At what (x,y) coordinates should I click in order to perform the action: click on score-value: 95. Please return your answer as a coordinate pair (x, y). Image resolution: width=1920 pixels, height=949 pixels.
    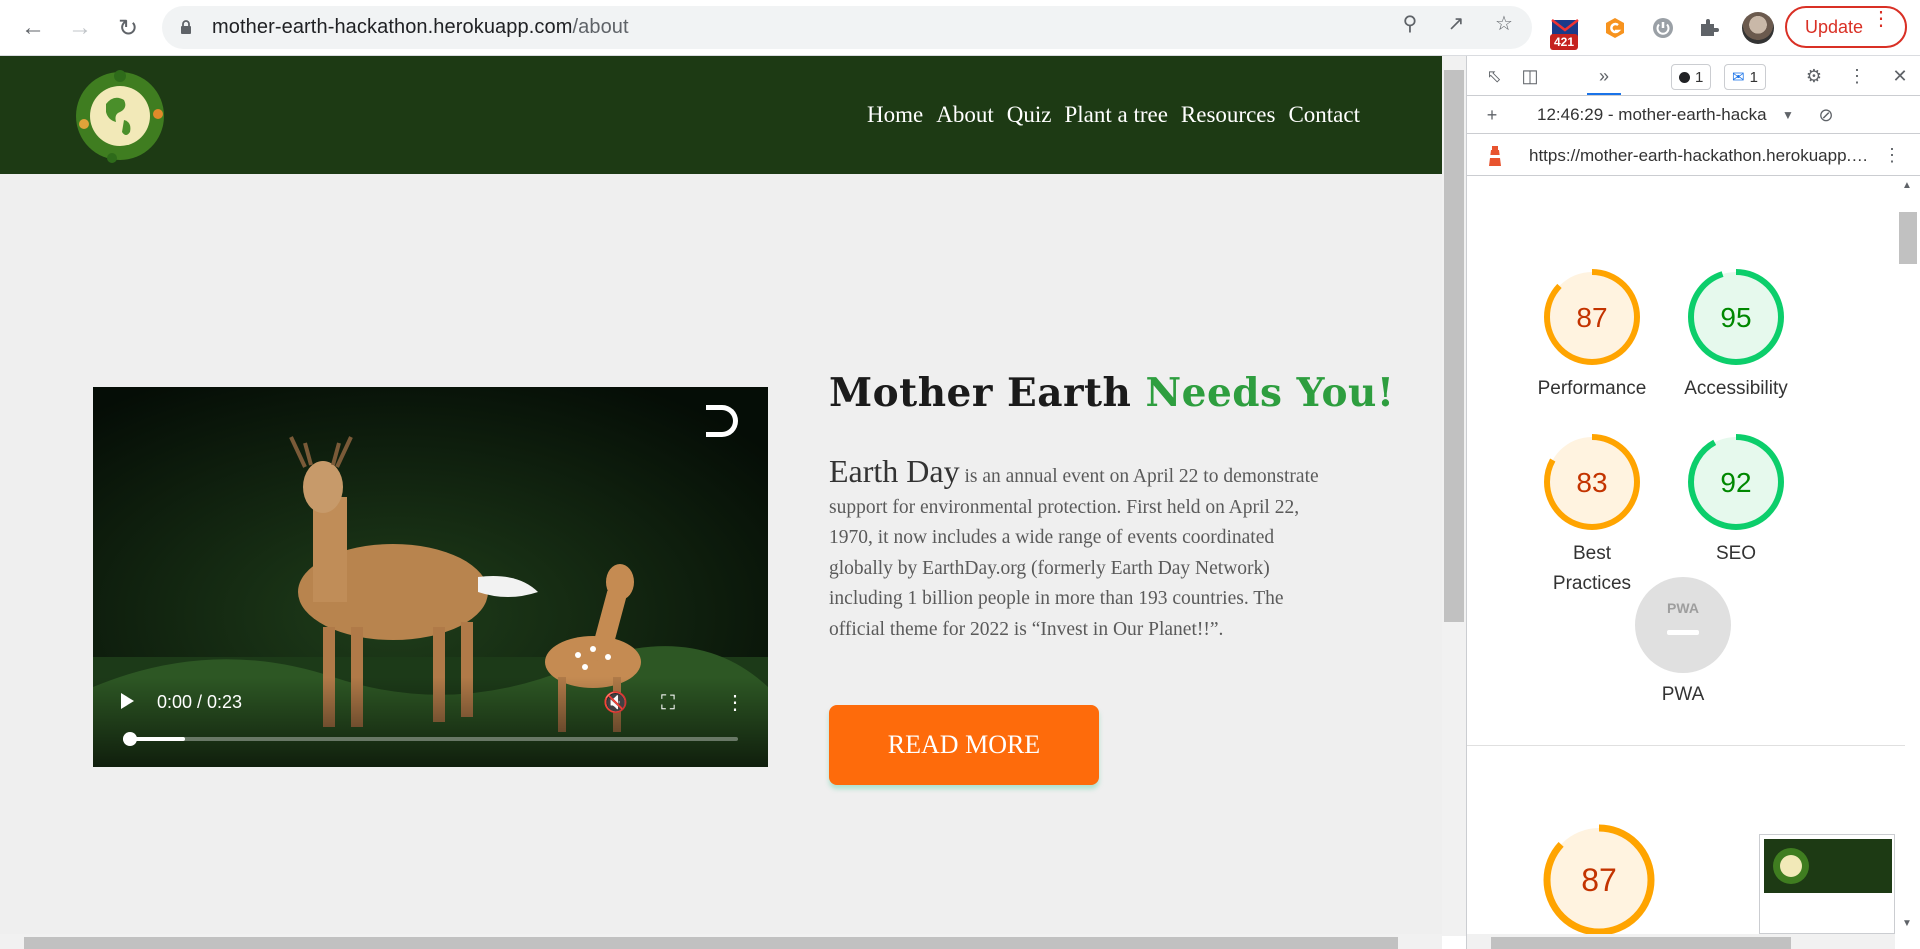
    Looking at the image, I should click on (1735, 317).